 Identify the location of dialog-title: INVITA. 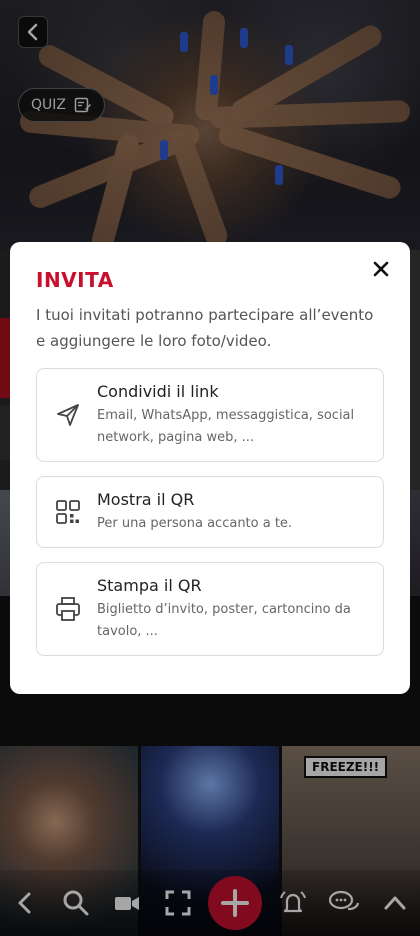
(75, 280).